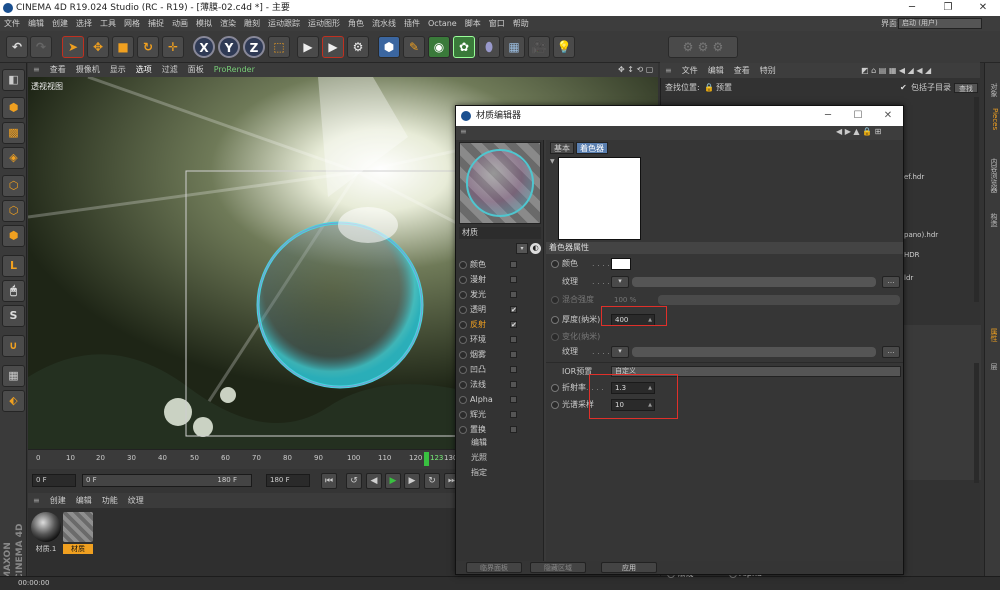  Describe the element at coordinates (12, 23) in the screenshot. I see `menu-file: 文件` at that location.